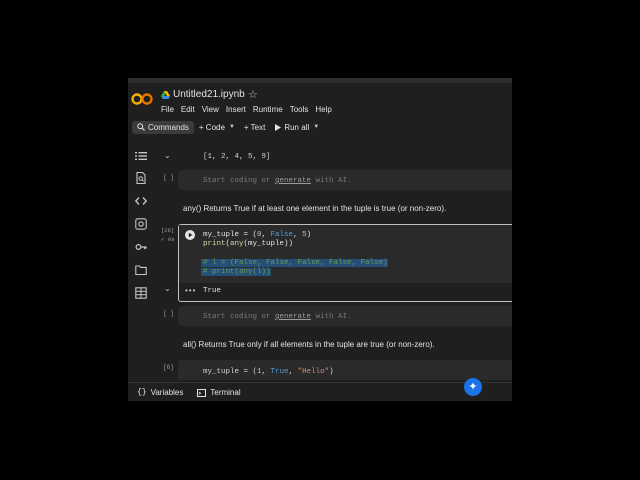  I want to click on run-cell-button, so click(190, 235).